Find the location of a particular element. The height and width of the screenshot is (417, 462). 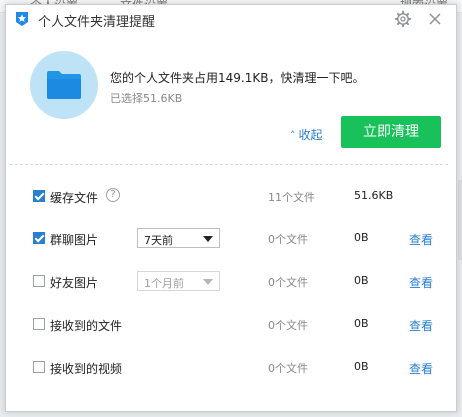

divider is located at coordinates (229, 164).